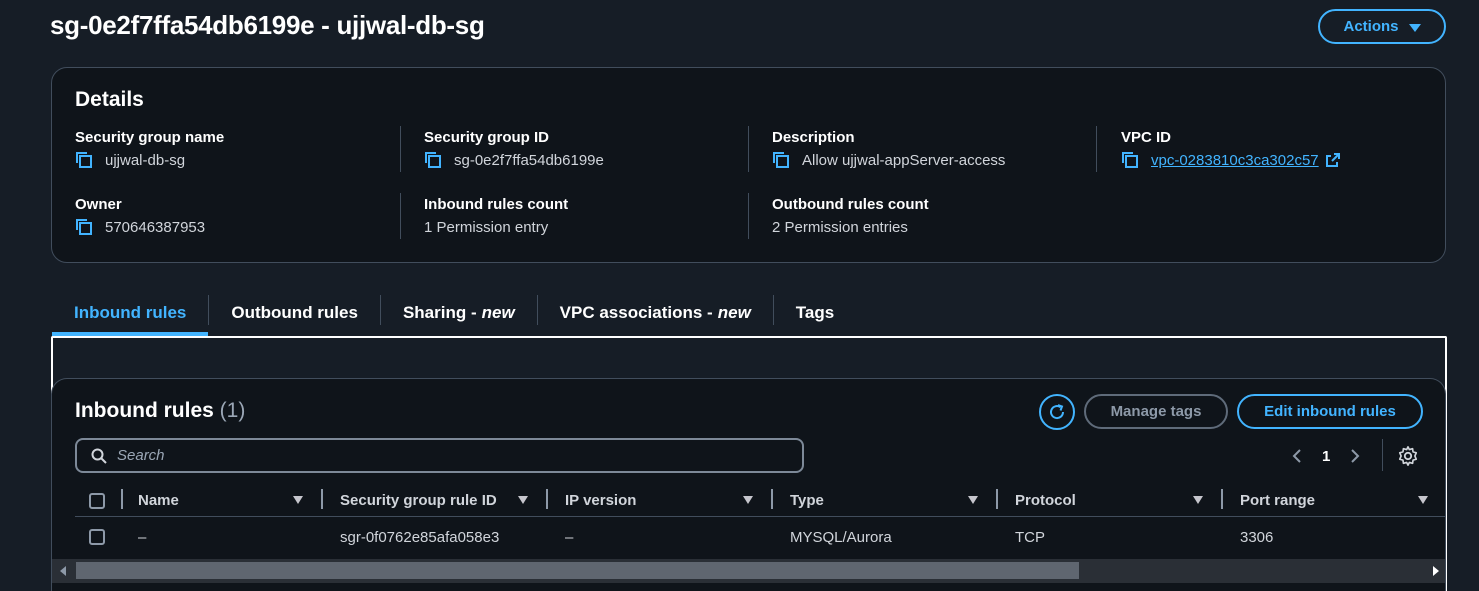  I want to click on cell-port-range: 3306, so click(1257, 537).